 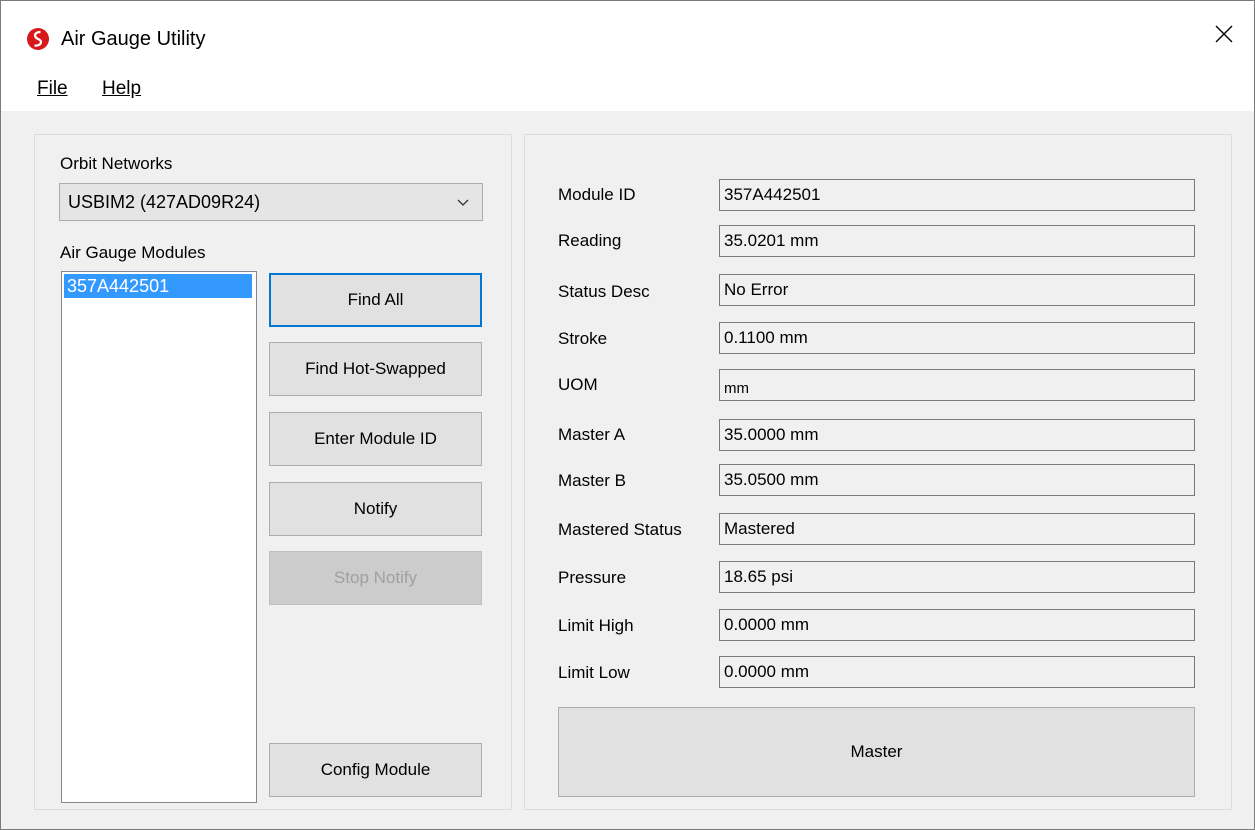 What do you see at coordinates (375, 369) in the screenshot?
I see `find-hot-swapped-button: Find Hot-Swapped` at bounding box center [375, 369].